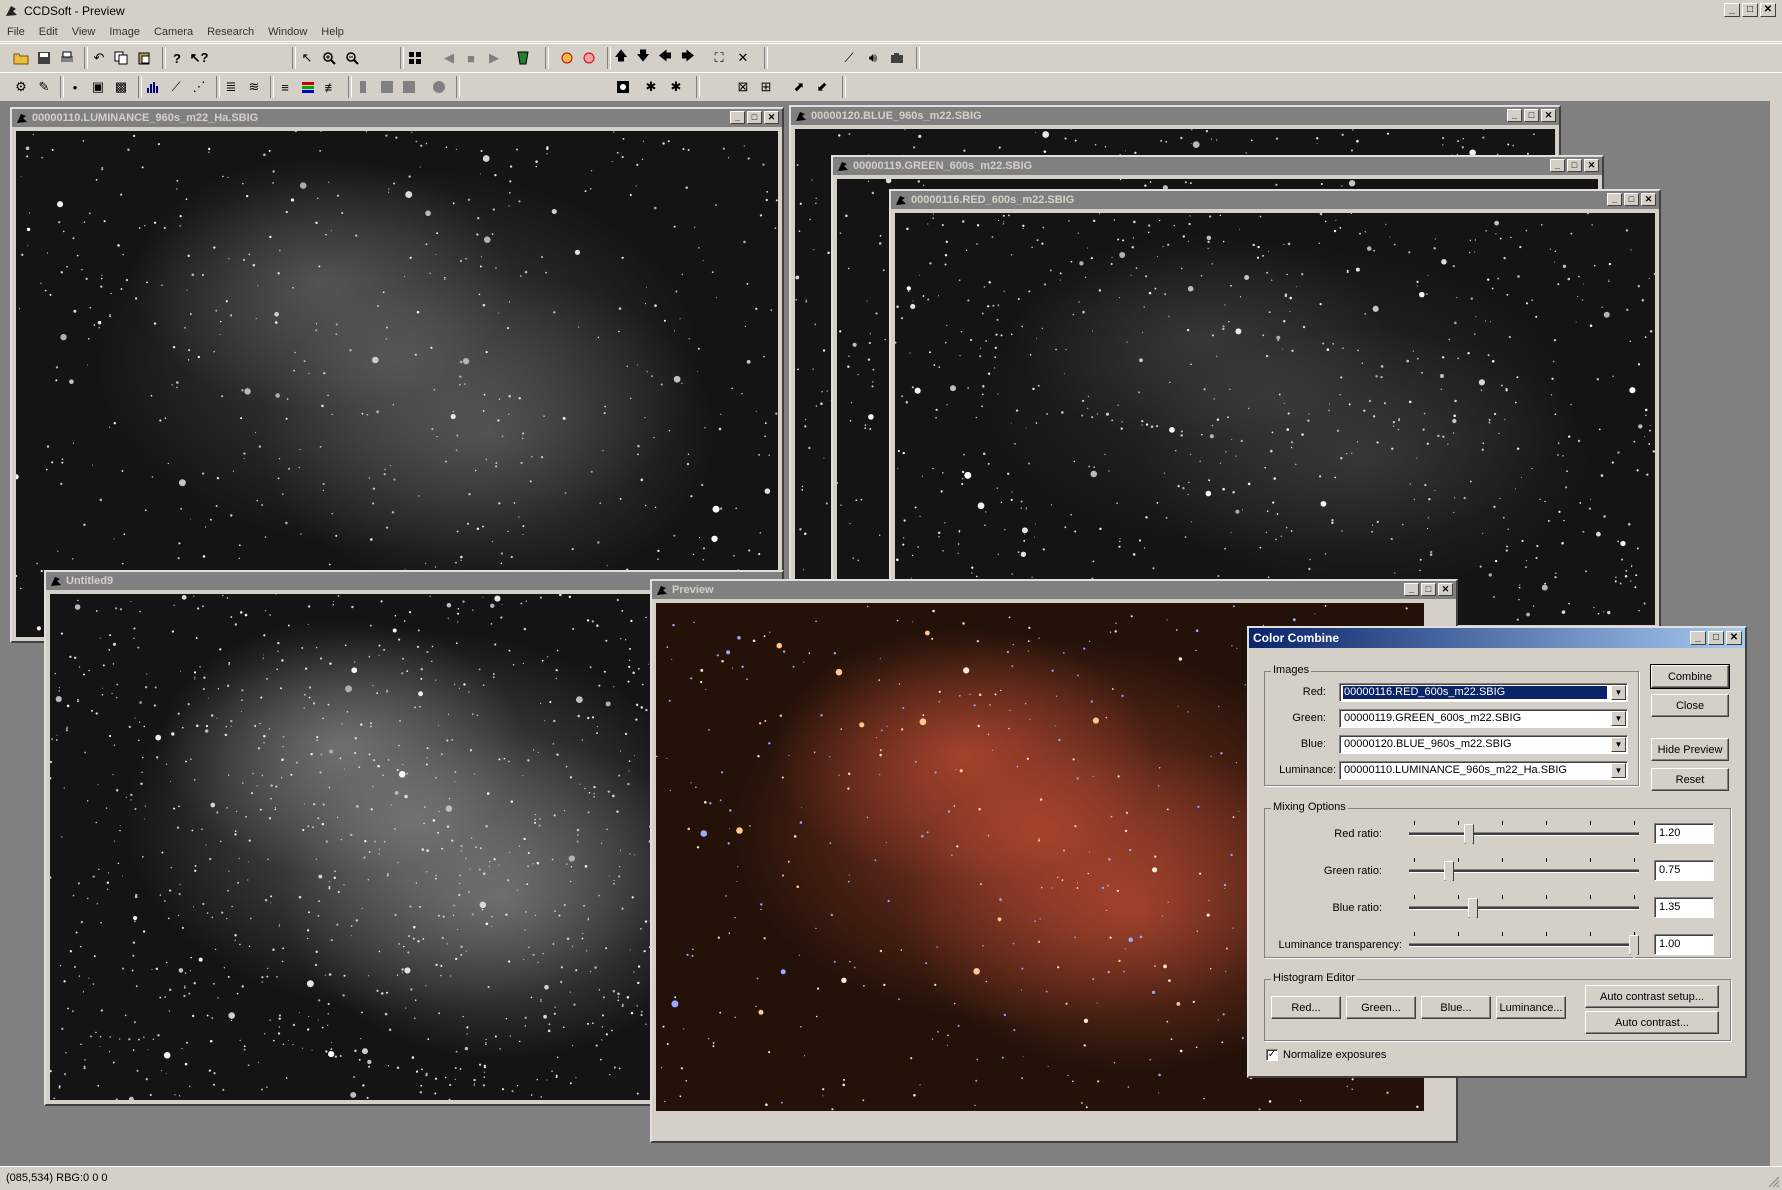 The image size is (1782, 1190). I want to click on menu-image: Image, so click(124, 32).